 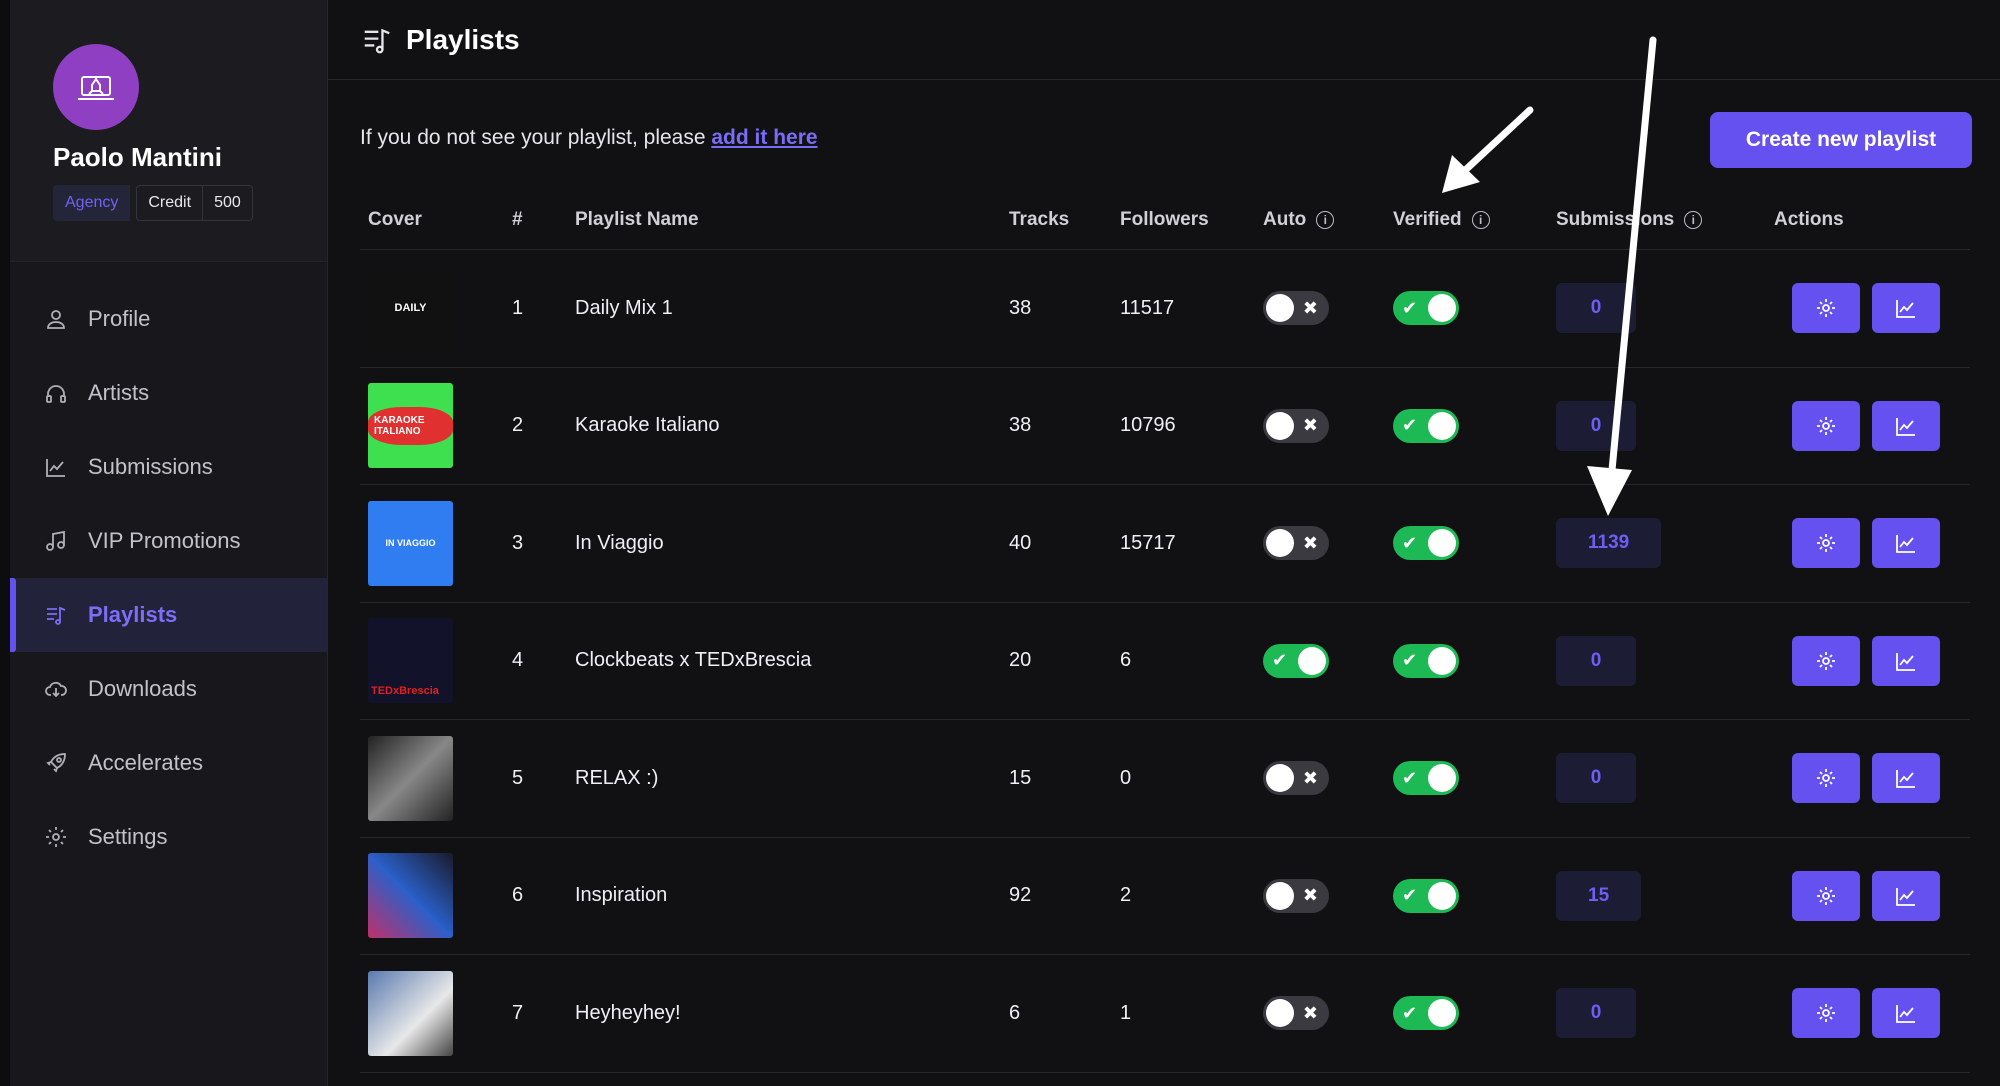 I want to click on playlist-name: In Viaggio, so click(x=619, y=543).